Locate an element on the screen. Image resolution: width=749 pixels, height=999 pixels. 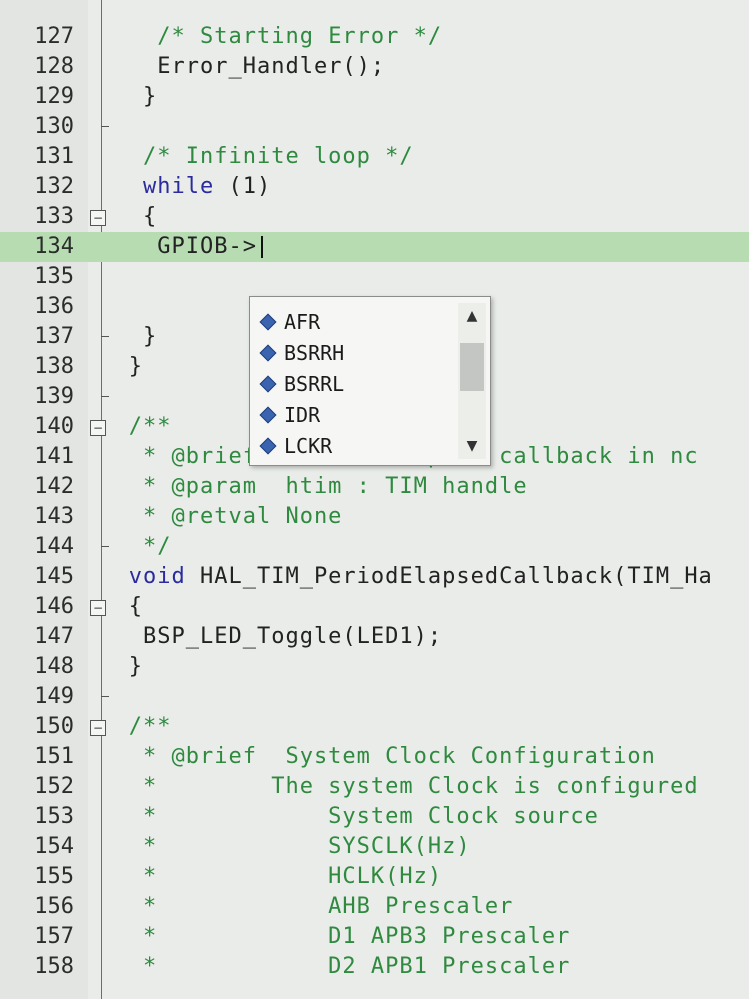
code-text: GPIOB-> is located at coordinates (207, 246).